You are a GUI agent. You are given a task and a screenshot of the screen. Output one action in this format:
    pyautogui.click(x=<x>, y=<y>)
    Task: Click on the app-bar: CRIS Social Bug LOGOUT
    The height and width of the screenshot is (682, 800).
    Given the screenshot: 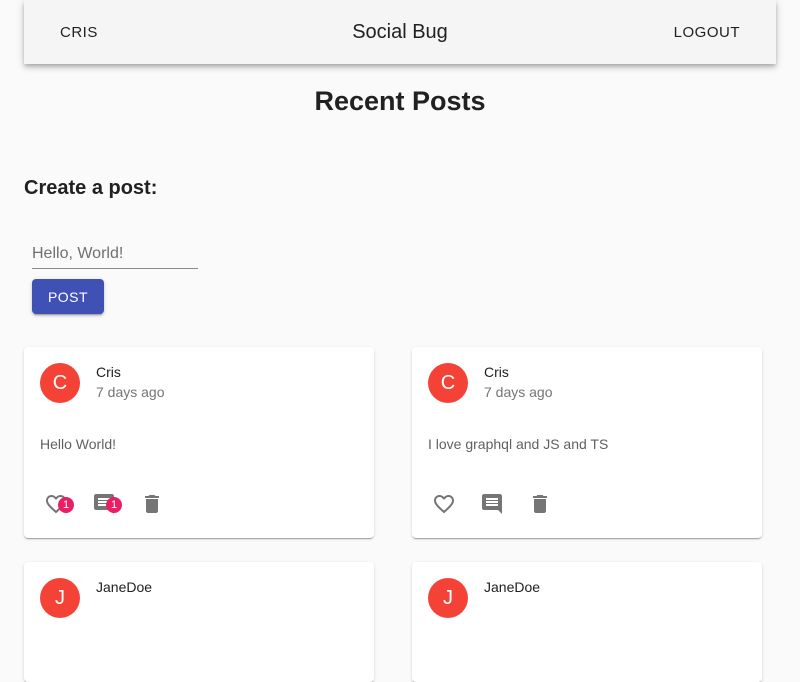 What is the action you would take?
    pyautogui.click(x=400, y=32)
    